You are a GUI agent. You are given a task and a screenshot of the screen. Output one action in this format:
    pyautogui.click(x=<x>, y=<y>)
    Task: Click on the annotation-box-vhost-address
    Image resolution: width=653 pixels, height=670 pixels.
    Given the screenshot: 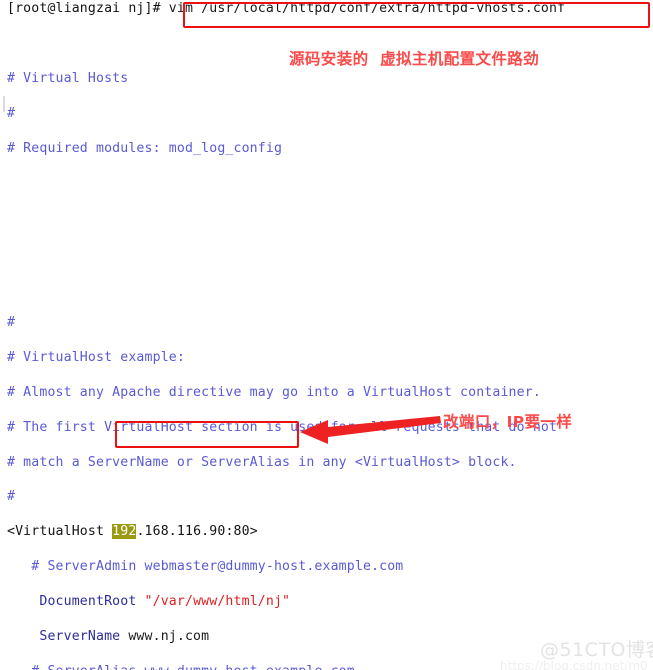 What is the action you would take?
    pyautogui.click(x=207, y=434)
    